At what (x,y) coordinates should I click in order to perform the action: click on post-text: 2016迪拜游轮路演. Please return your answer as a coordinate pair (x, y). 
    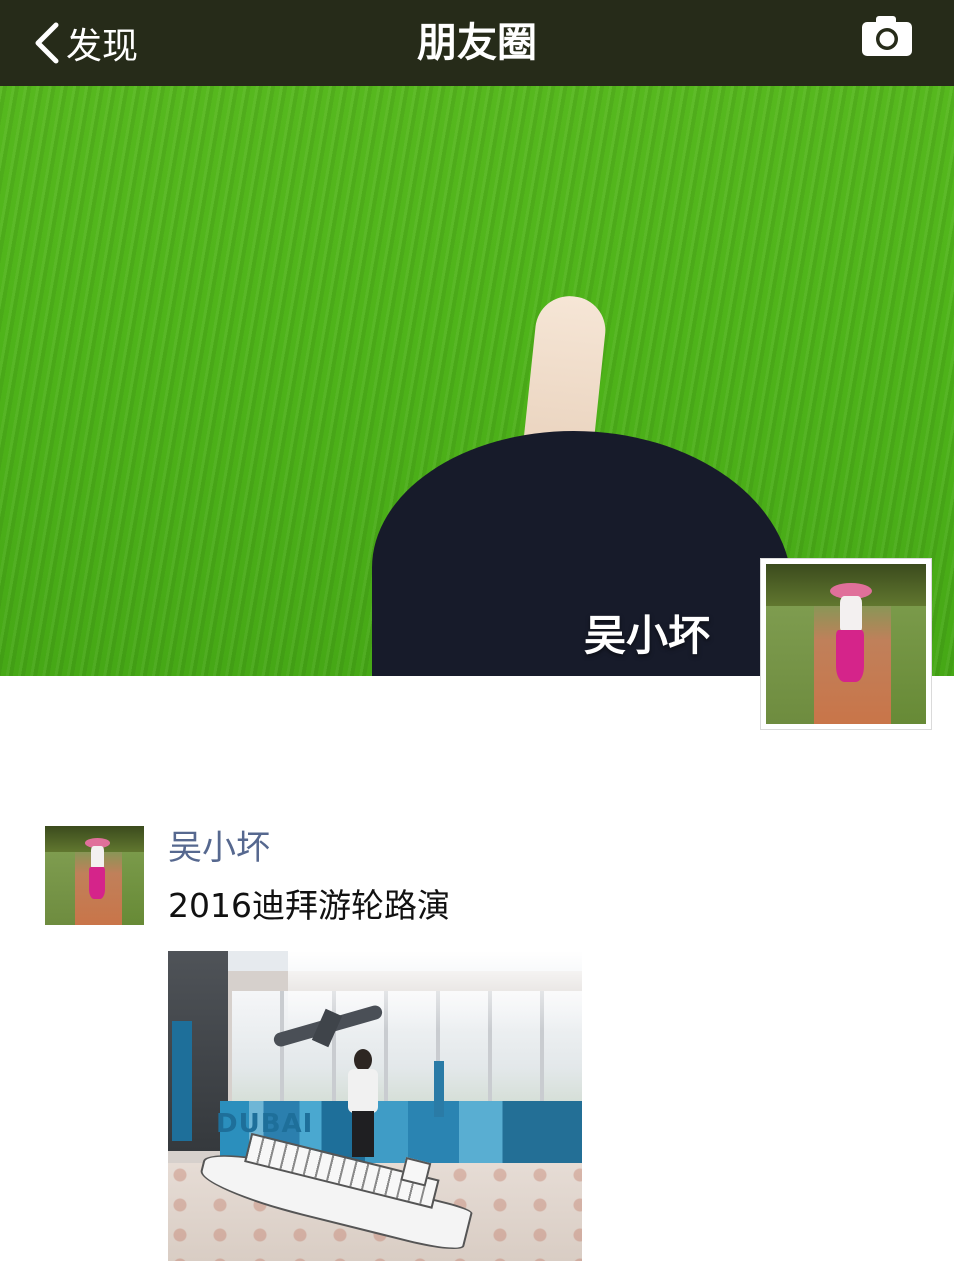
    Looking at the image, I should click on (309, 905).